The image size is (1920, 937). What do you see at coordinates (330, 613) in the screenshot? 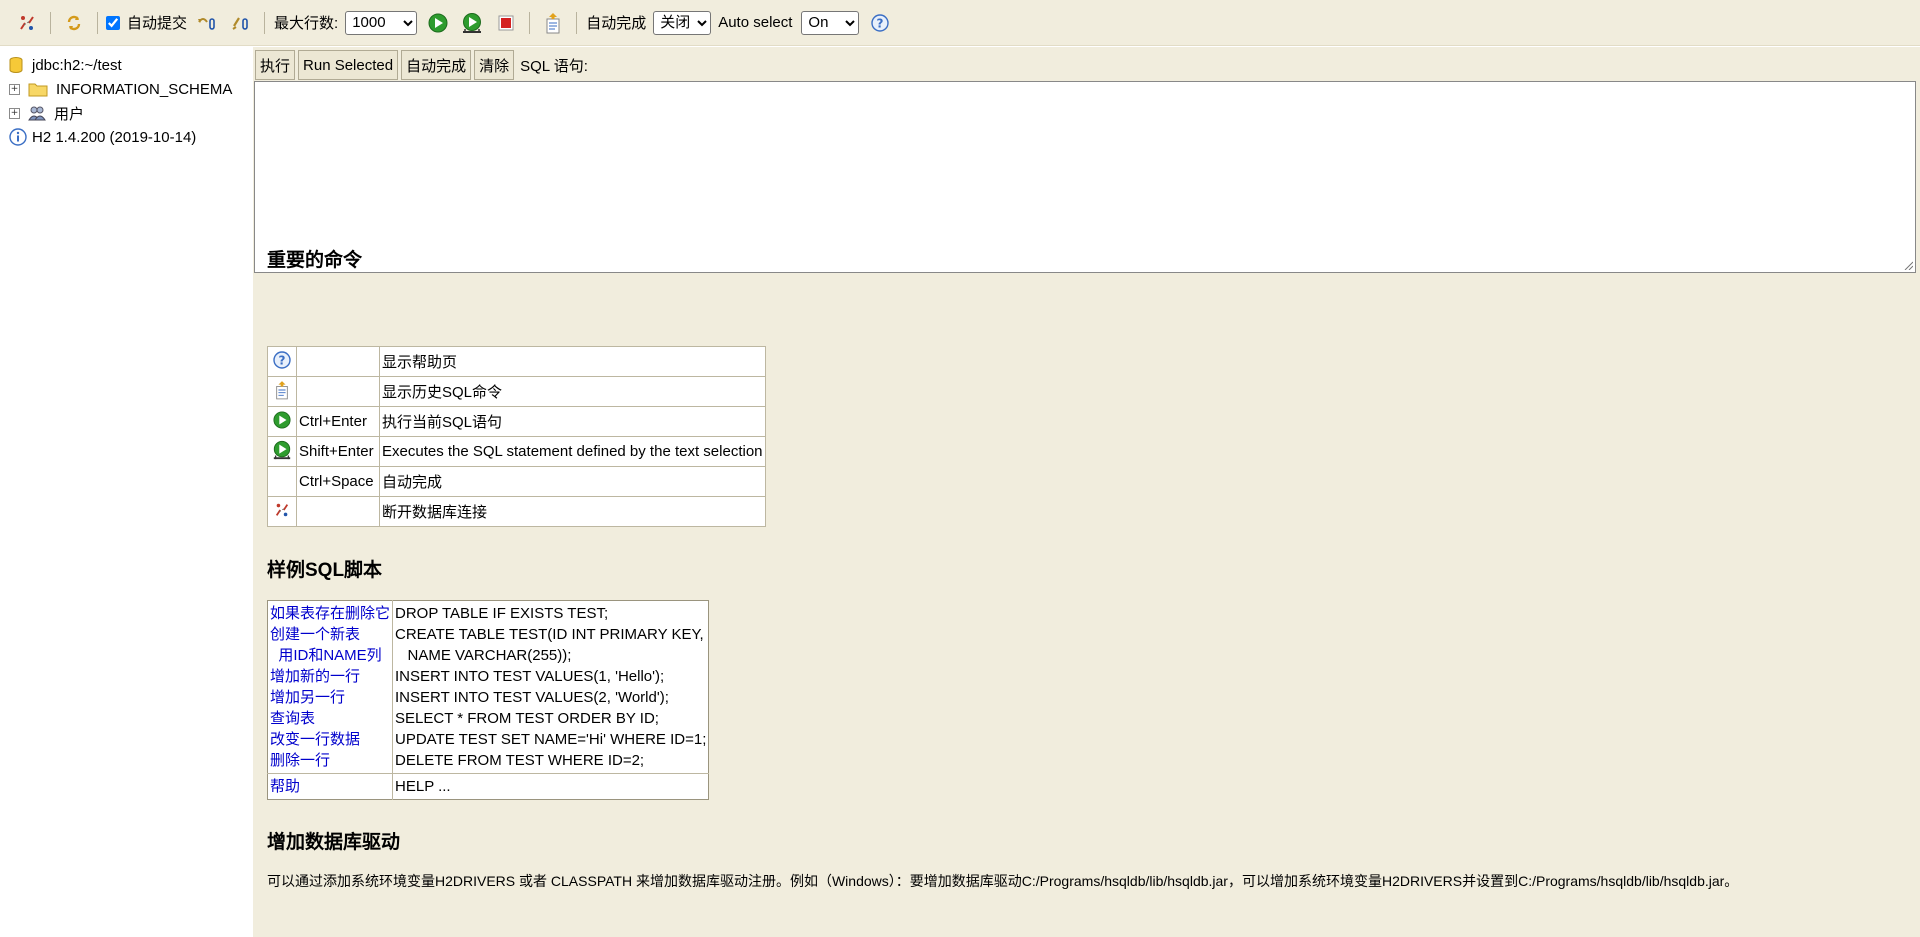
I see `sample-link: 如果表存在删除它` at bounding box center [330, 613].